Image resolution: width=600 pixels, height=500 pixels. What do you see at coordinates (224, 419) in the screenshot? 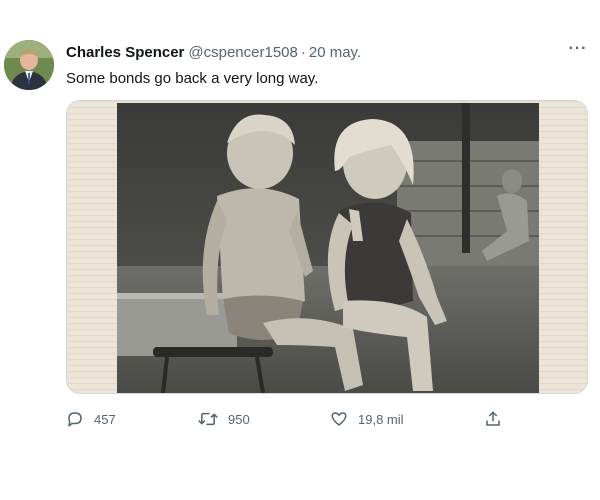
I see `retweet-button: 950` at bounding box center [224, 419].